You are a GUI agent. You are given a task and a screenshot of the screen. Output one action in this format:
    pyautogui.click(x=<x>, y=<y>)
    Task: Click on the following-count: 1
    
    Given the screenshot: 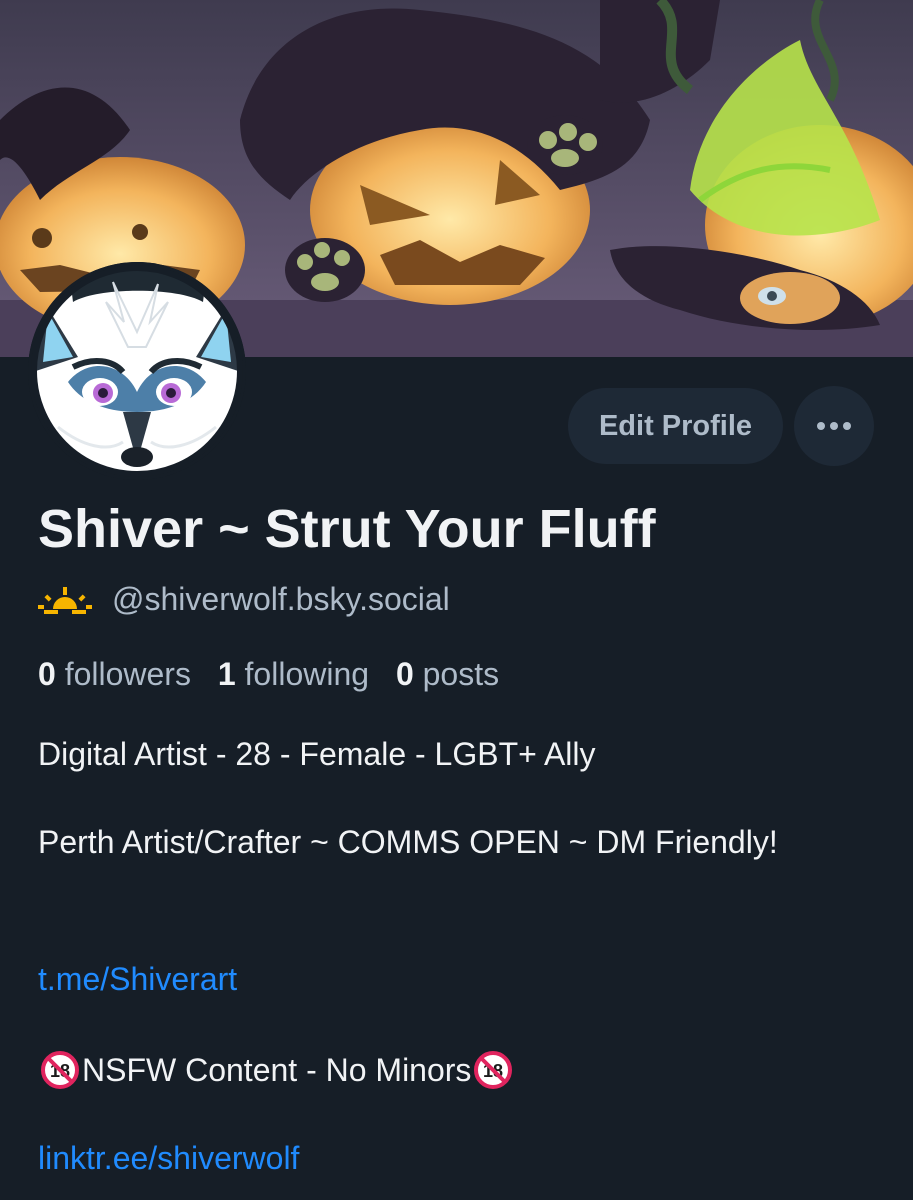 What is the action you would take?
    pyautogui.click(x=226, y=674)
    